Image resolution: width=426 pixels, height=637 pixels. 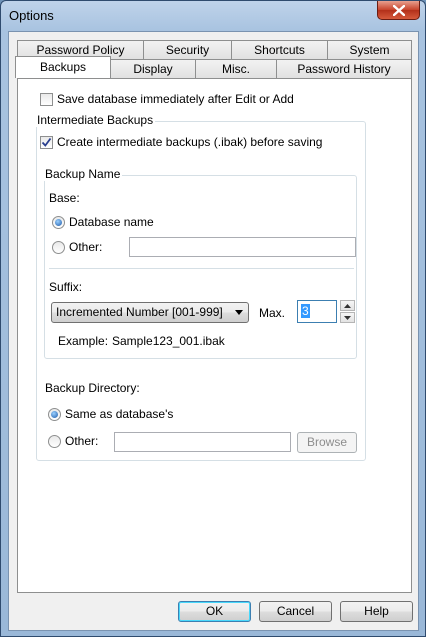 What do you see at coordinates (376, 611) in the screenshot?
I see `help-button: Help` at bounding box center [376, 611].